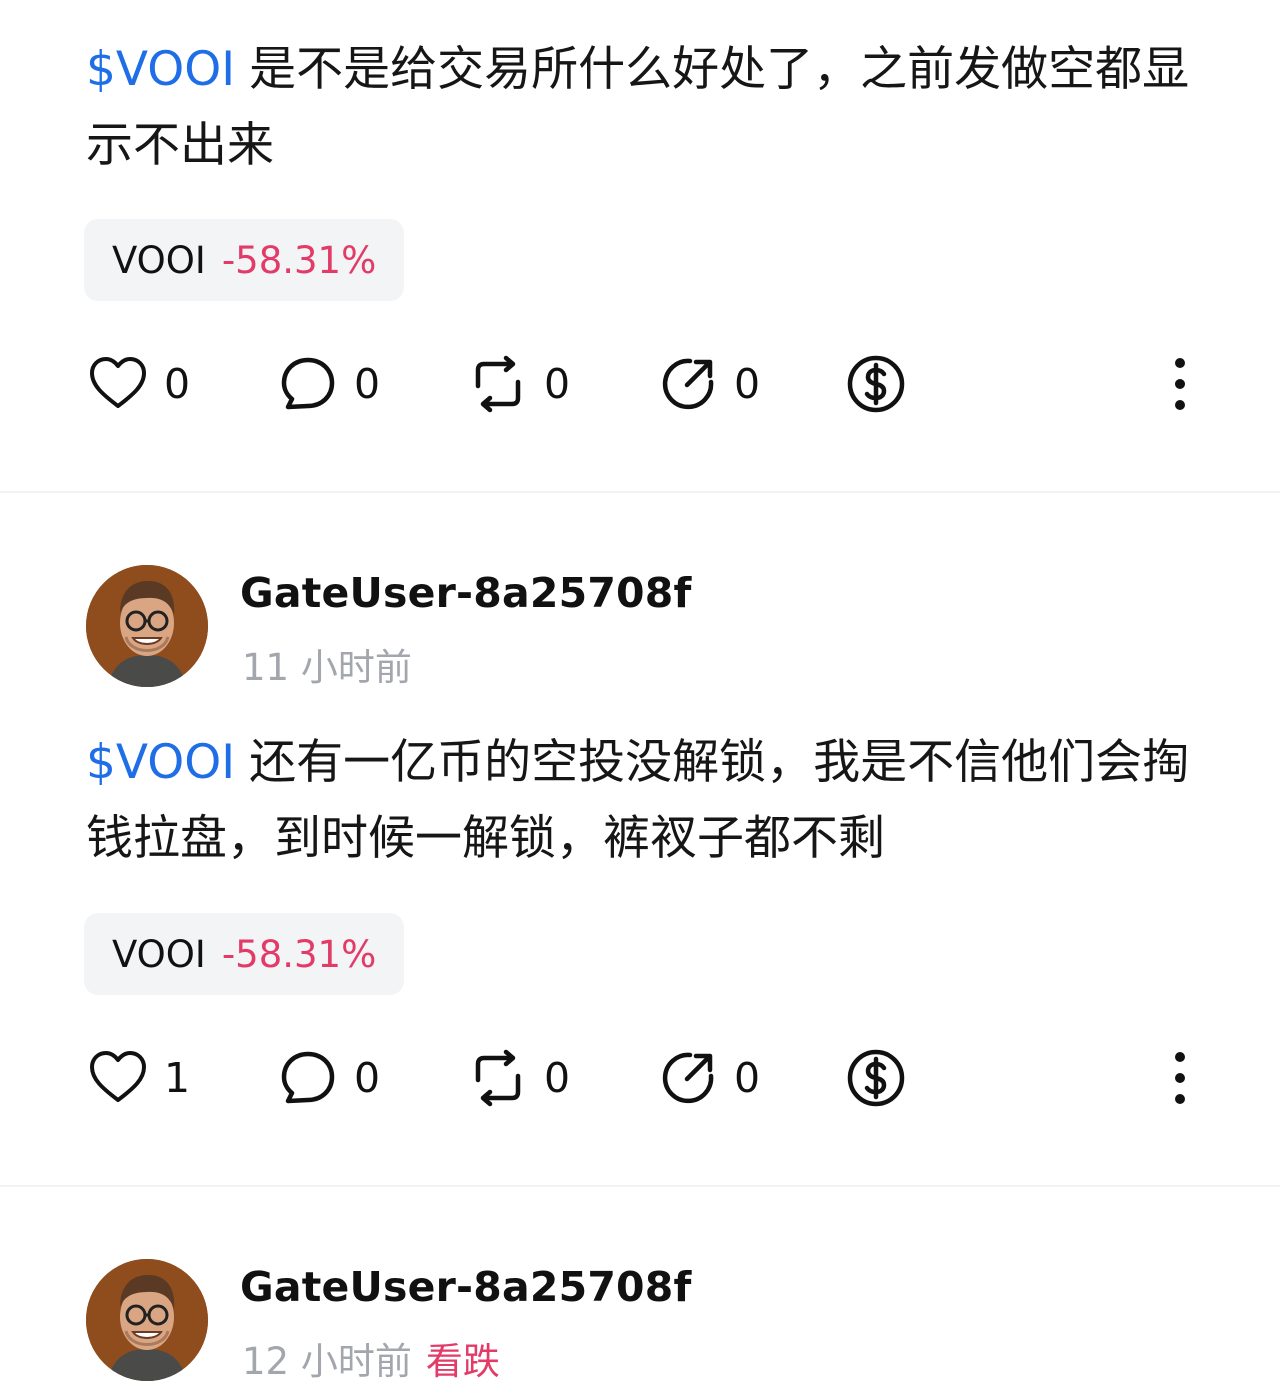 The width and height of the screenshot is (1280, 1385). What do you see at coordinates (638, 800) in the screenshot?
I see `post-body: 还有一亿币的空投没解锁，我是不信他们会掏钱拉盘，到时候一解锁，裤衩子都不剩` at bounding box center [638, 800].